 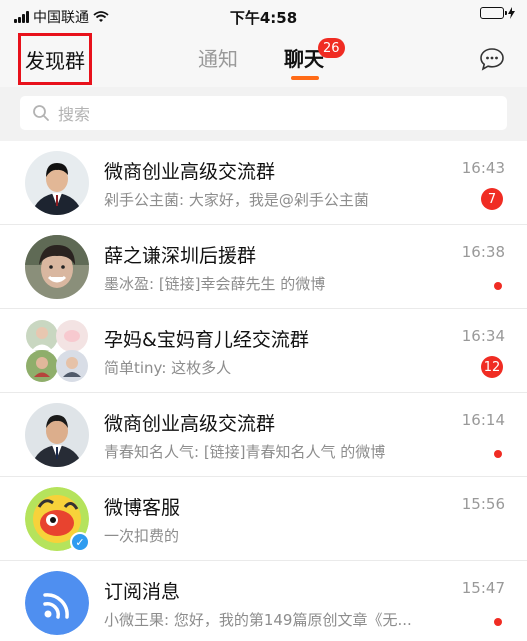 What do you see at coordinates (483, 420) in the screenshot?
I see `conversation-time: 16:14` at bounding box center [483, 420].